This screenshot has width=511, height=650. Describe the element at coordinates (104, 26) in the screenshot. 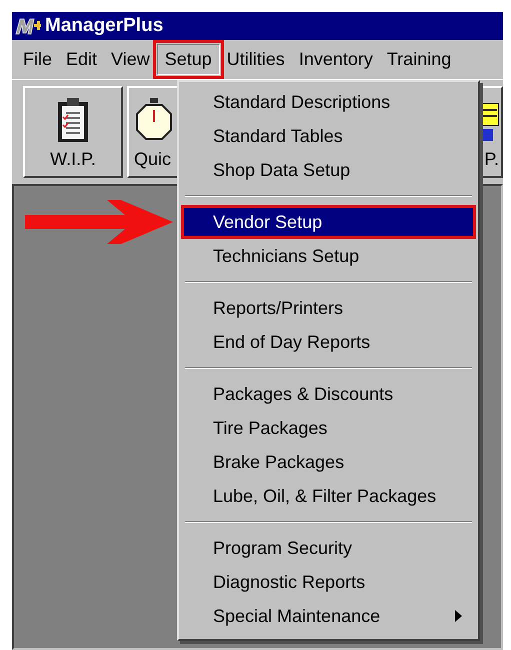

I see `window-title: ManagerPlus` at that location.